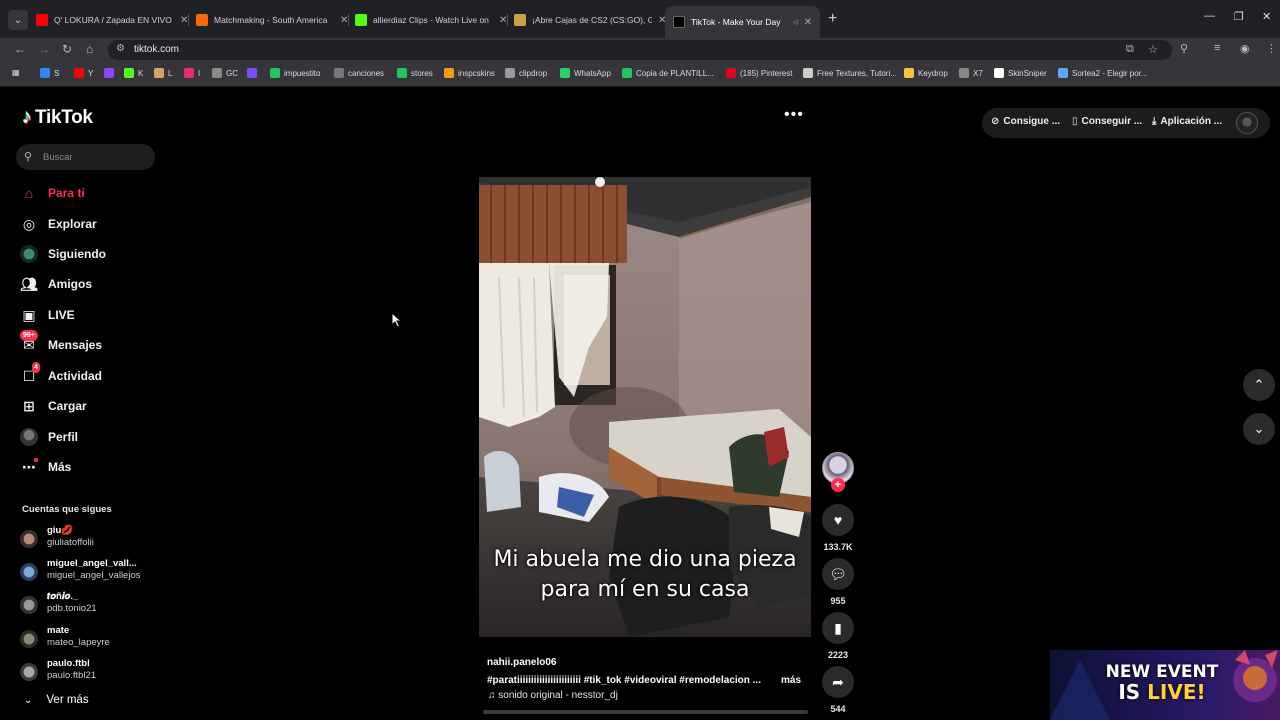  I want to click on event-banner: NEW EVENT IS LIVE!, so click(1165, 685).